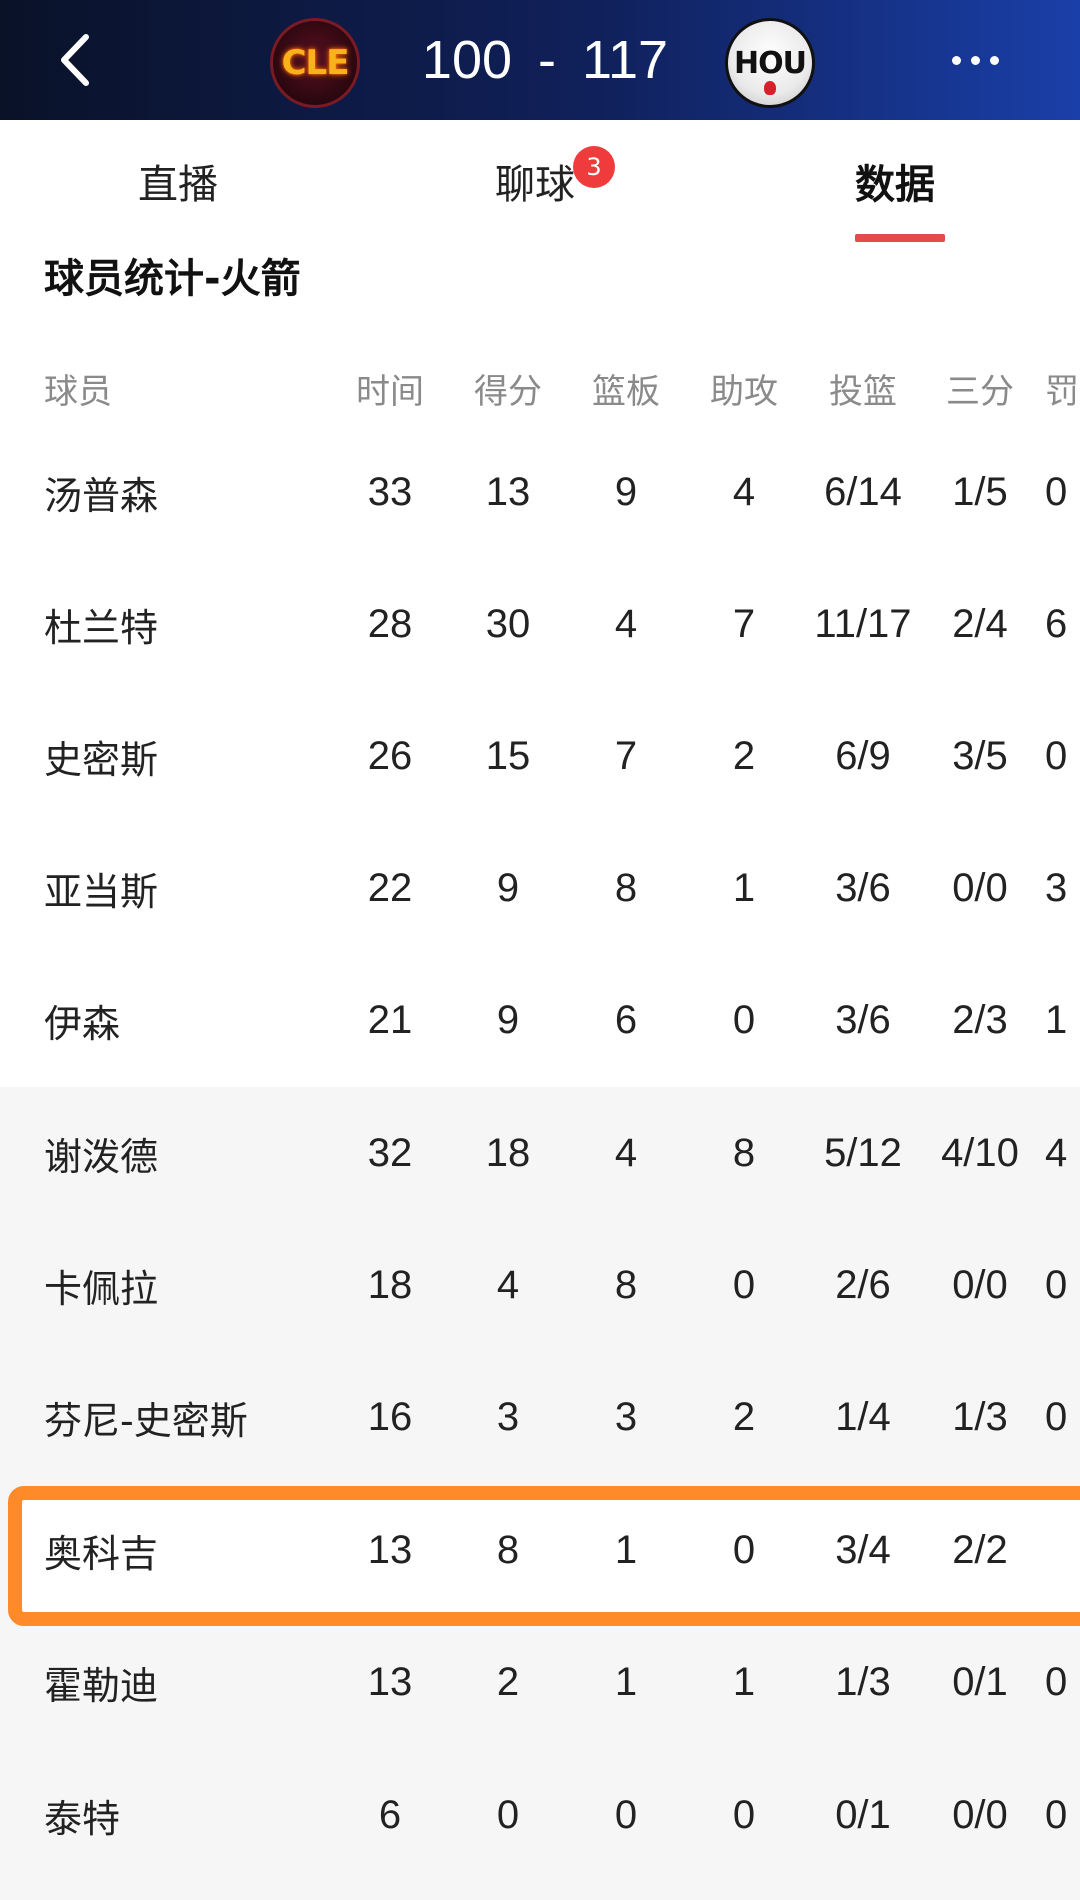 The width and height of the screenshot is (1080, 1900). What do you see at coordinates (390, 491) in the screenshot?
I see `stat-minutes: 33` at bounding box center [390, 491].